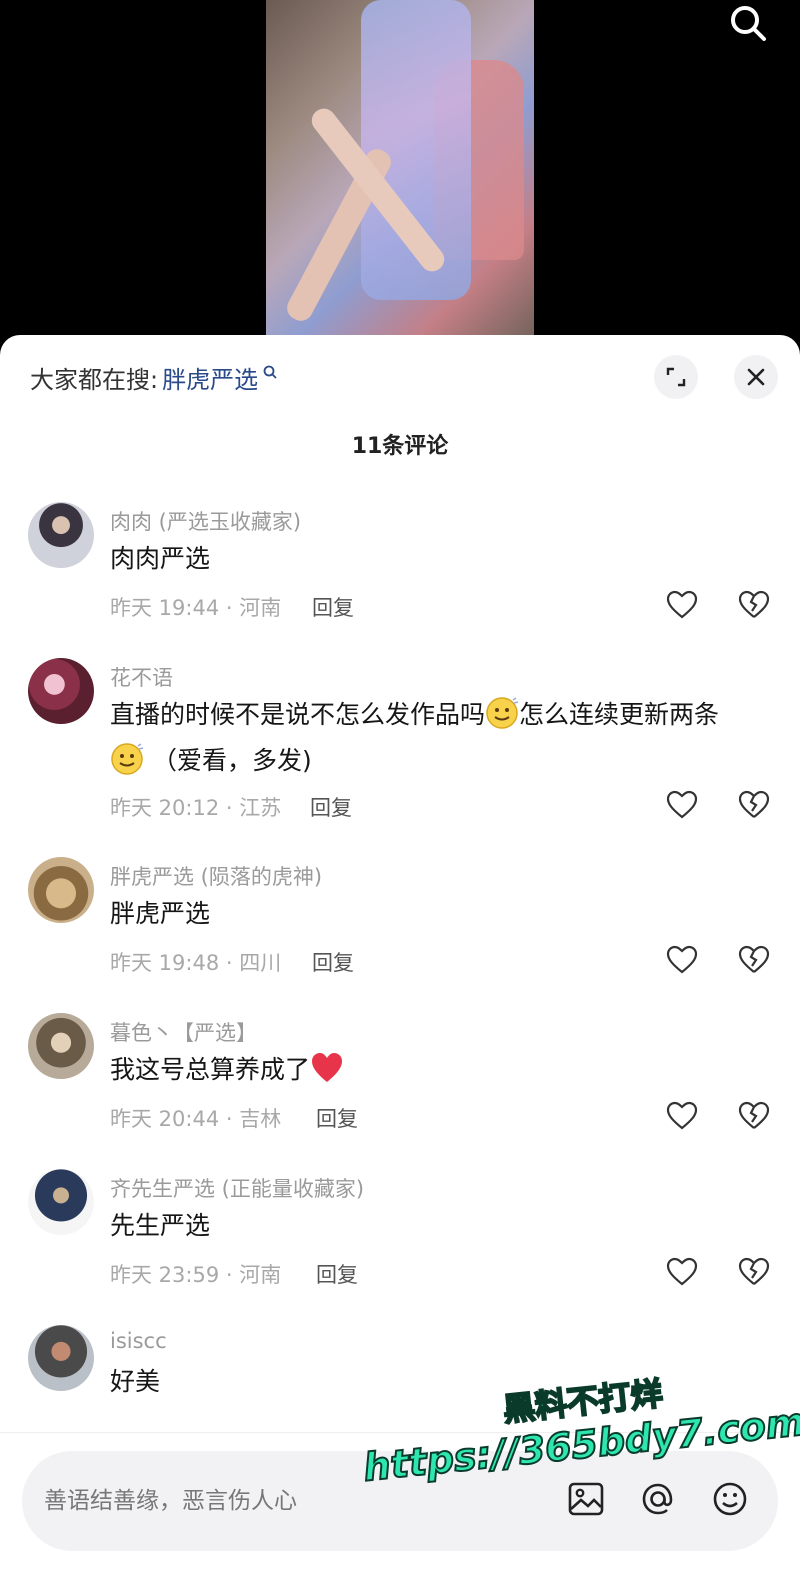 The width and height of the screenshot is (800, 1577). I want to click on comment-meta: 昨天 19:48 · 四川, so click(196, 963).